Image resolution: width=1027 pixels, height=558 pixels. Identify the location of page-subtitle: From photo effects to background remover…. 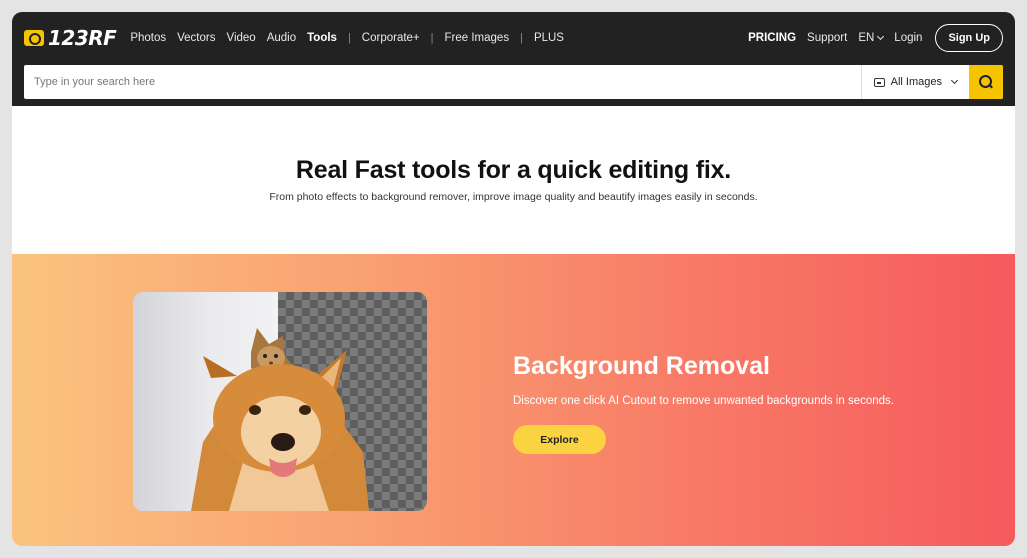
(513, 197).